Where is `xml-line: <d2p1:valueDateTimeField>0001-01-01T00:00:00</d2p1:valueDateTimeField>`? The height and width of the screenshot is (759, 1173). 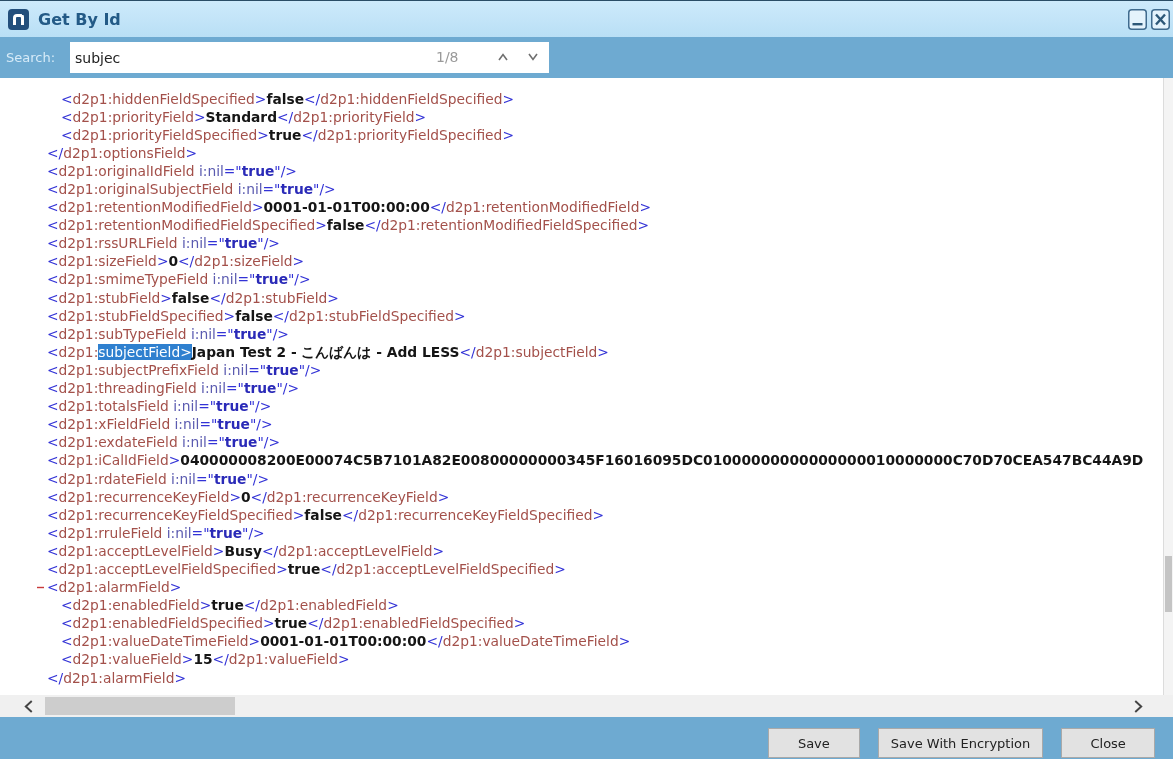 xml-line: <d2p1:valueDateTimeField>0001-01-01T00:00:00</d2p1:valueDateTimeField> is located at coordinates (346, 642).